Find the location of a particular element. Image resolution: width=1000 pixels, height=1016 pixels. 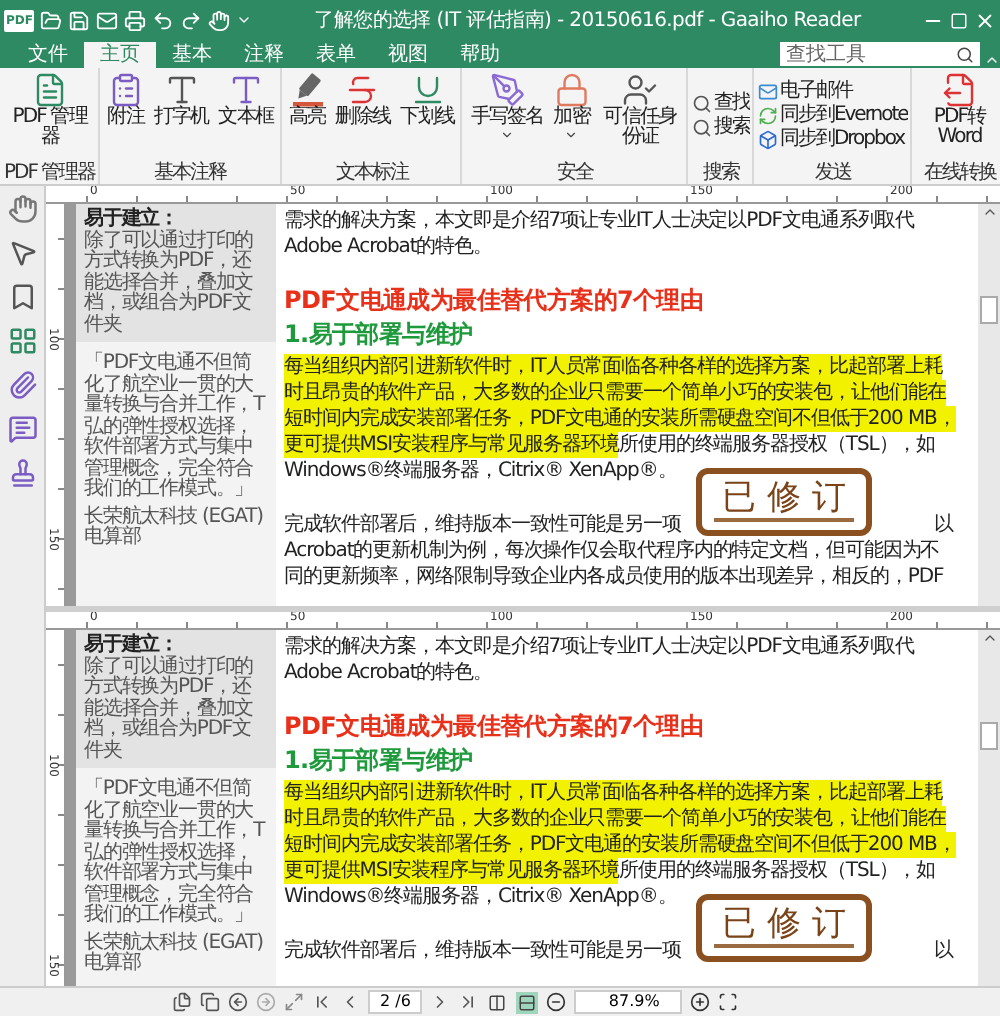

first-page-icon is located at coordinates (322, 1002).